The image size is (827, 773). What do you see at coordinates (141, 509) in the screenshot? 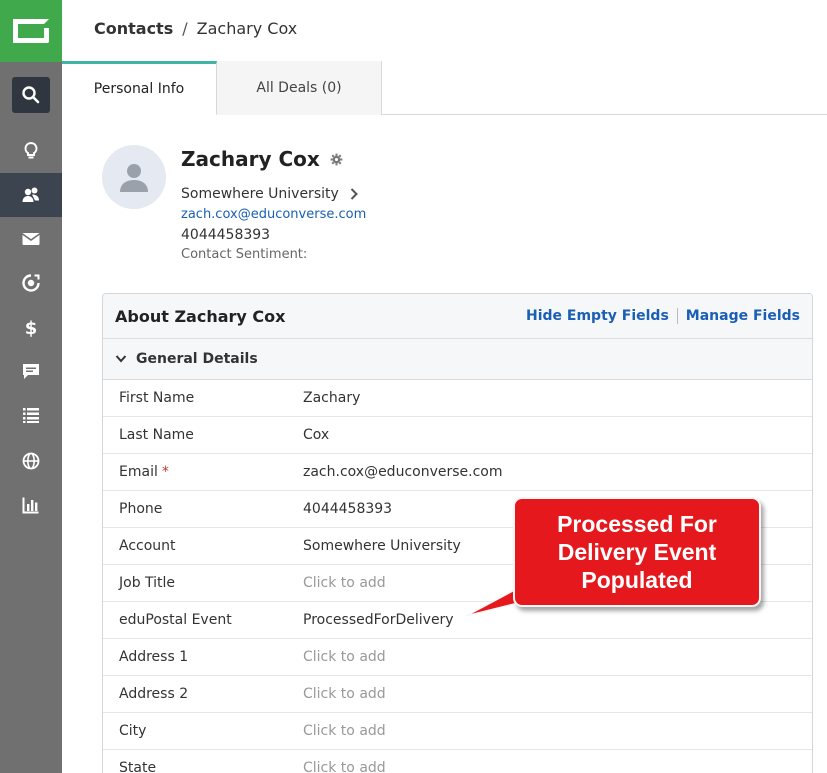
I see `field-label: Phone` at bounding box center [141, 509].